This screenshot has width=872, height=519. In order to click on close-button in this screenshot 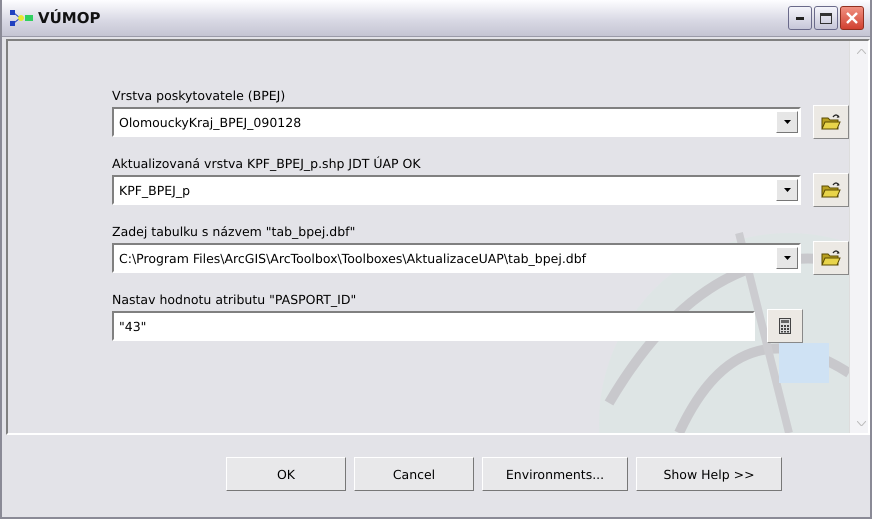, I will do `click(852, 18)`.